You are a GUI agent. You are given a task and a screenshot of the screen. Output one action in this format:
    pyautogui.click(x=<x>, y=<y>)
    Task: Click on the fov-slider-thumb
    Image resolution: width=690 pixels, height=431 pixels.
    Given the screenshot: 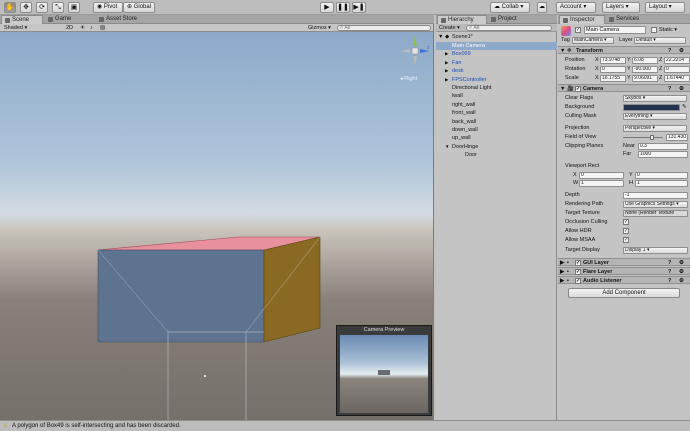 What is the action you would take?
    pyautogui.click(x=652, y=137)
    